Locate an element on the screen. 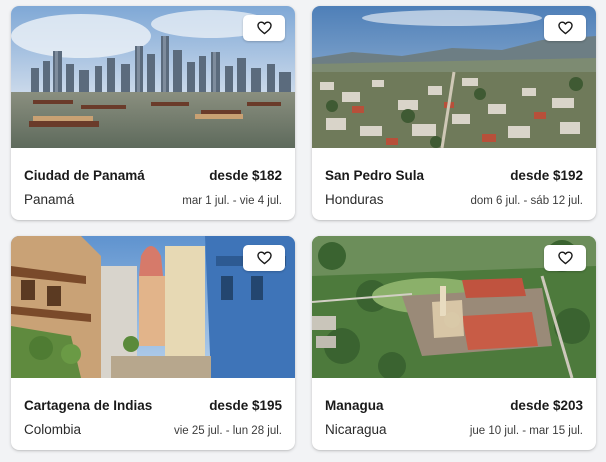  destination-city: Ciudad de Panamá is located at coordinates (84, 175).